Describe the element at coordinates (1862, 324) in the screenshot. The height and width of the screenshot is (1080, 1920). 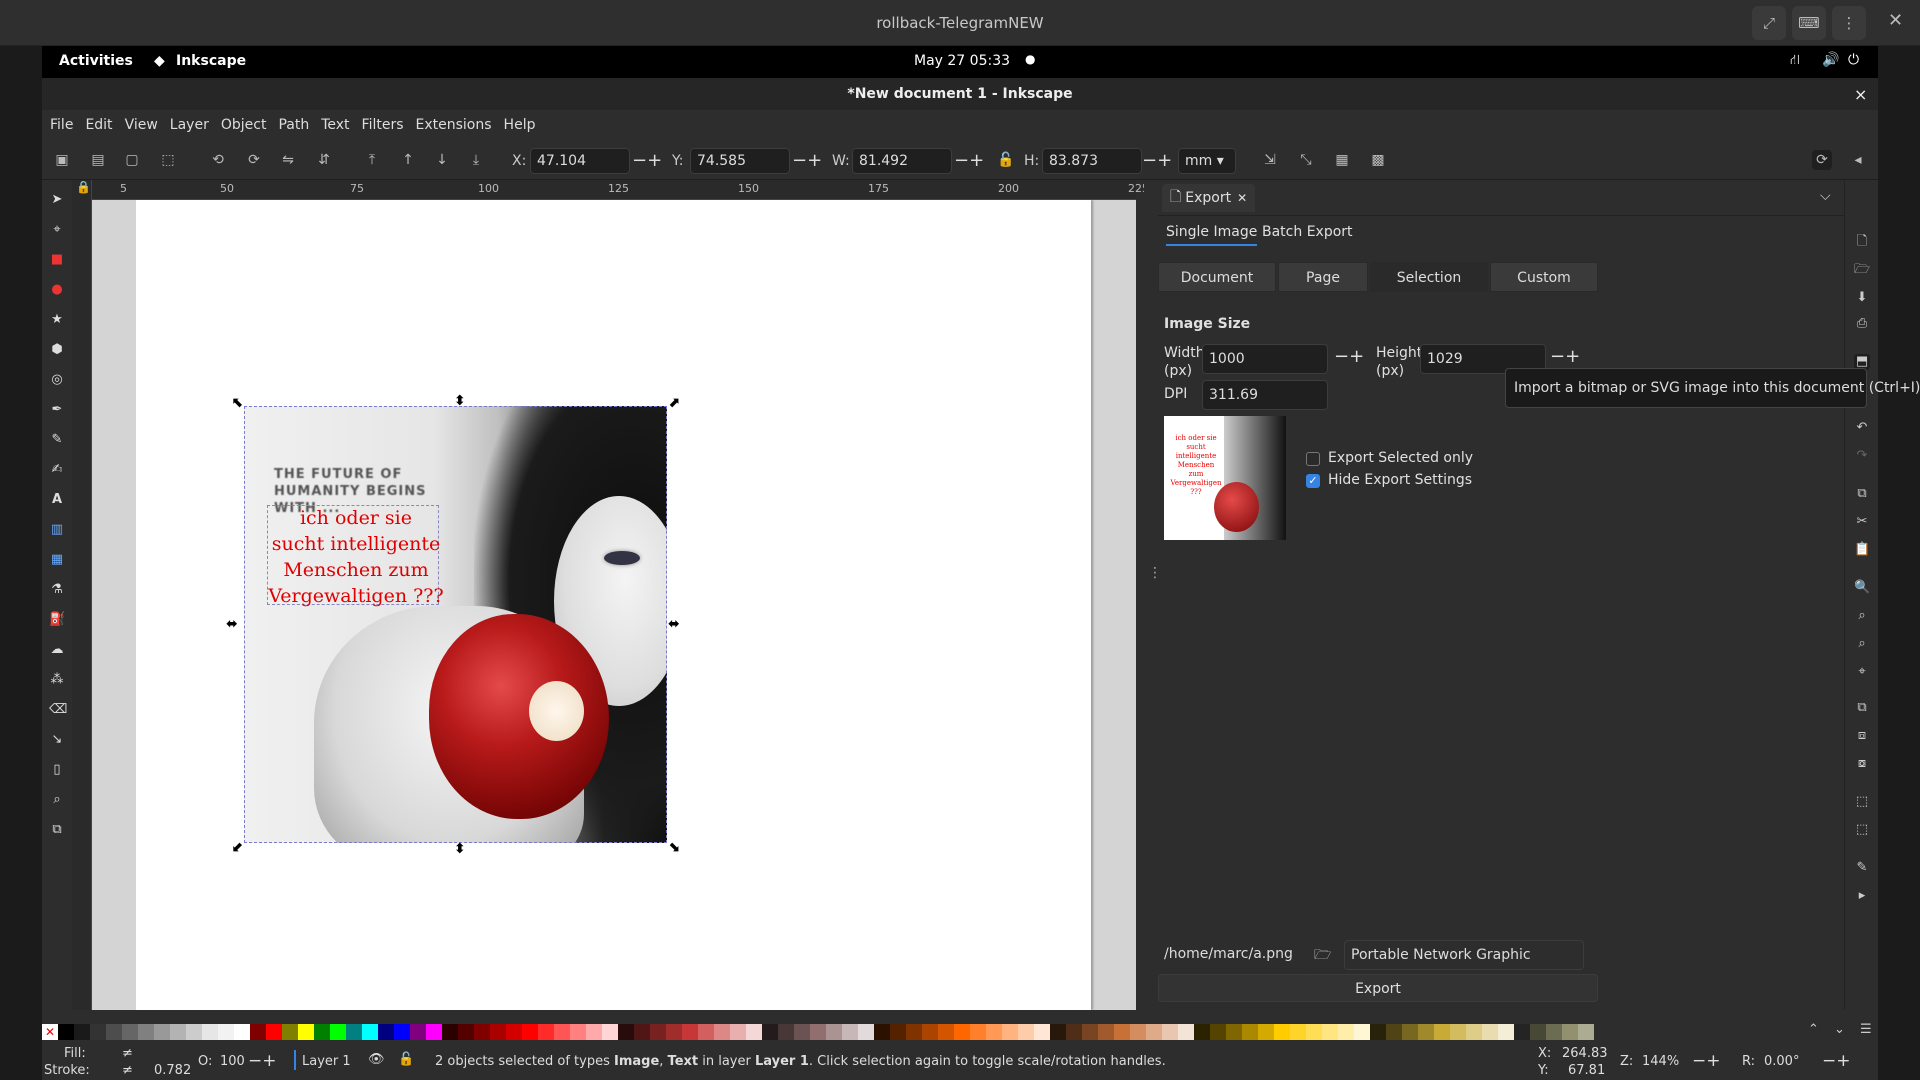
I see `print-icon: ⎙` at that location.